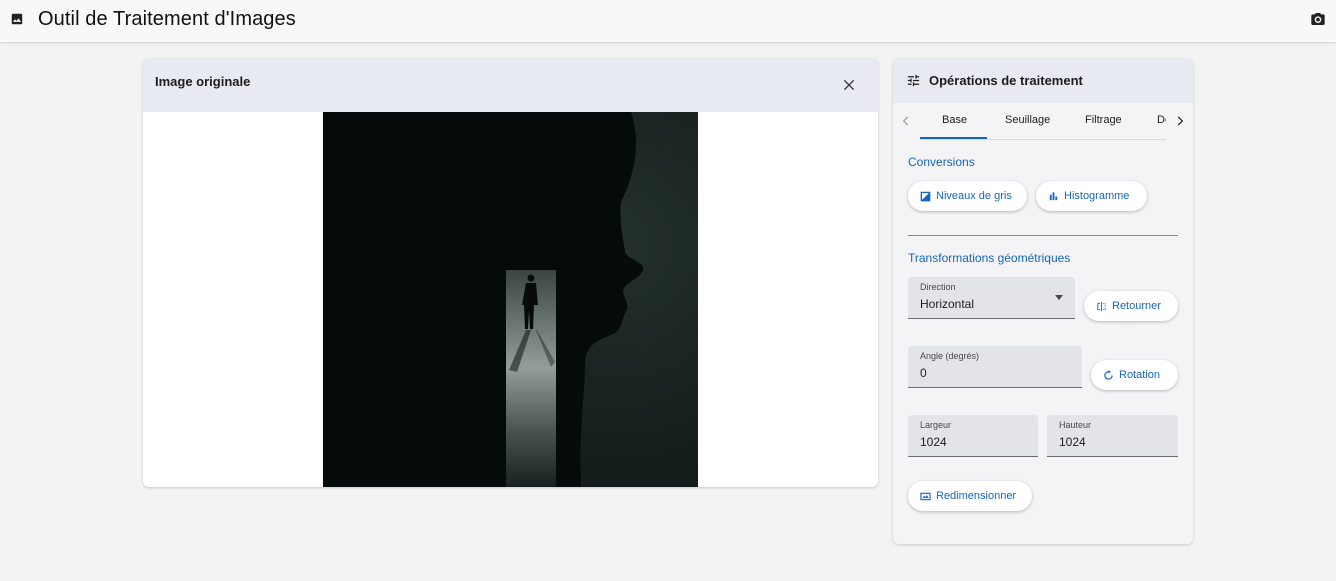 The height and width of the screenshot is (581, 1336). What do you see at coordinates (1101, 306) in the screenshot?
I see `flip-icon` at bounding box center [1101, 306].